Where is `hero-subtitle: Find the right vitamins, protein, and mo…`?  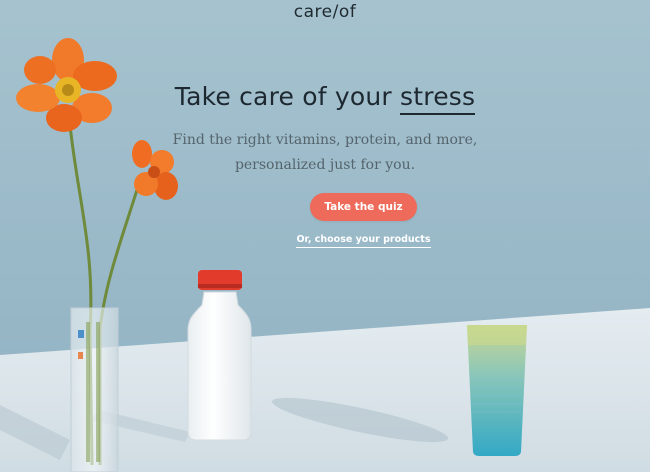 hero-subtitle: Find the right vitamins, protein, and mo… is located at coordinates (325, 153).